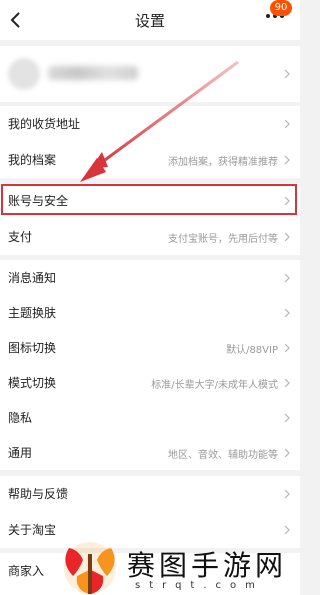 This screenshot has width=320, height=595. Describe the element at coordinates (90, 568) in the screenshot. I see `watermark-logo-icon` at that location.